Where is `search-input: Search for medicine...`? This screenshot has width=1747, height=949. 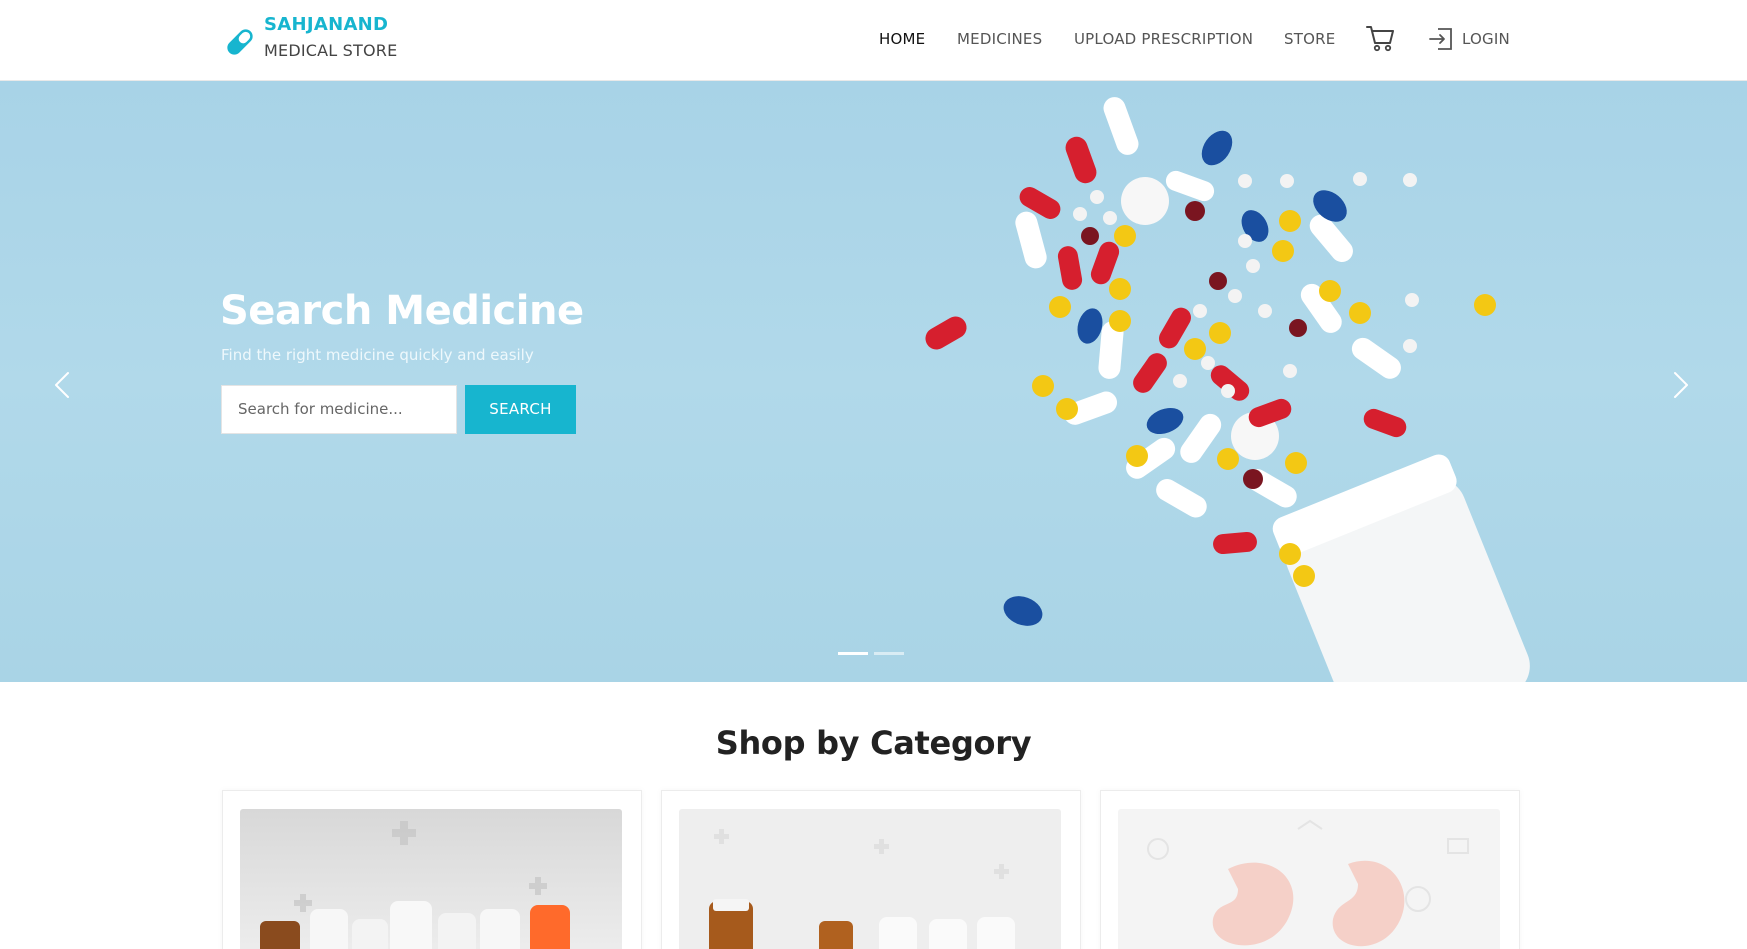 search-input: Search for medicine... is located at coordinates (339, 409).